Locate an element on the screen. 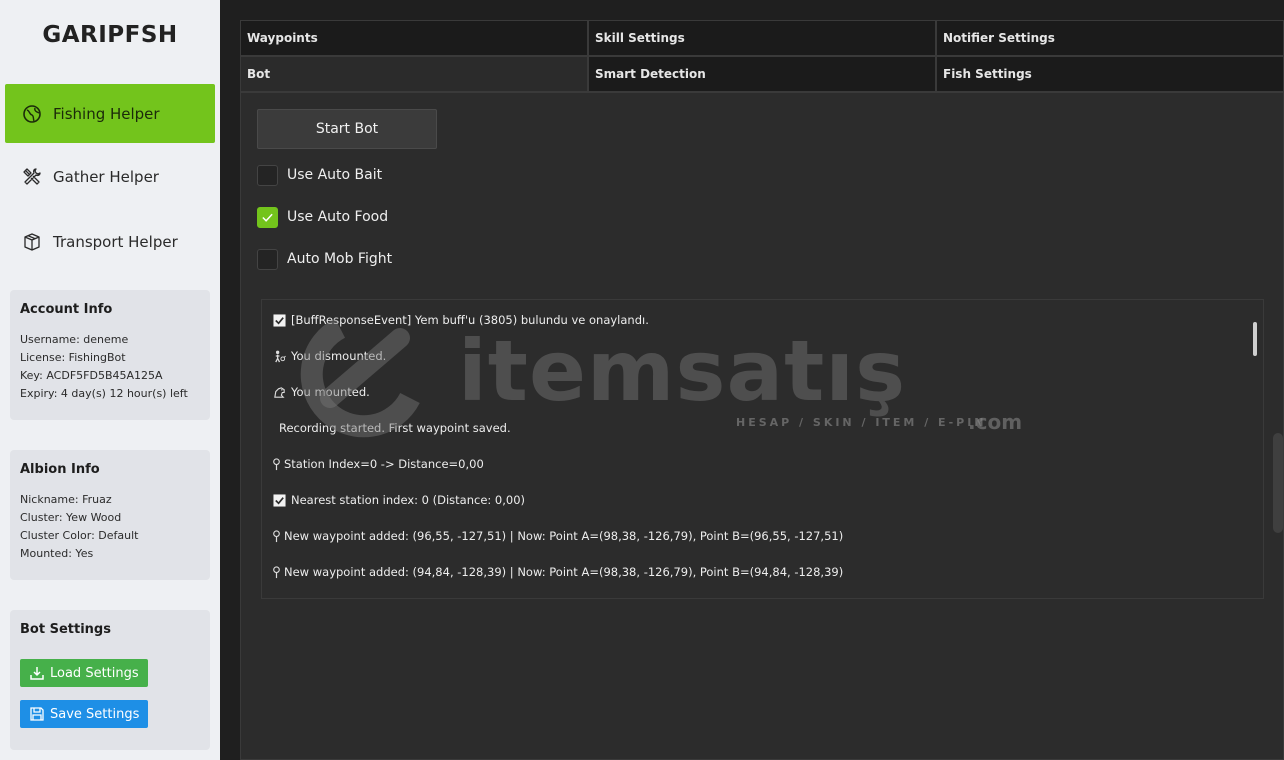 The height and width of the screenshot is (760, 1284). option-auto-food: Use Auto Food is located at coordinates (322, 217).